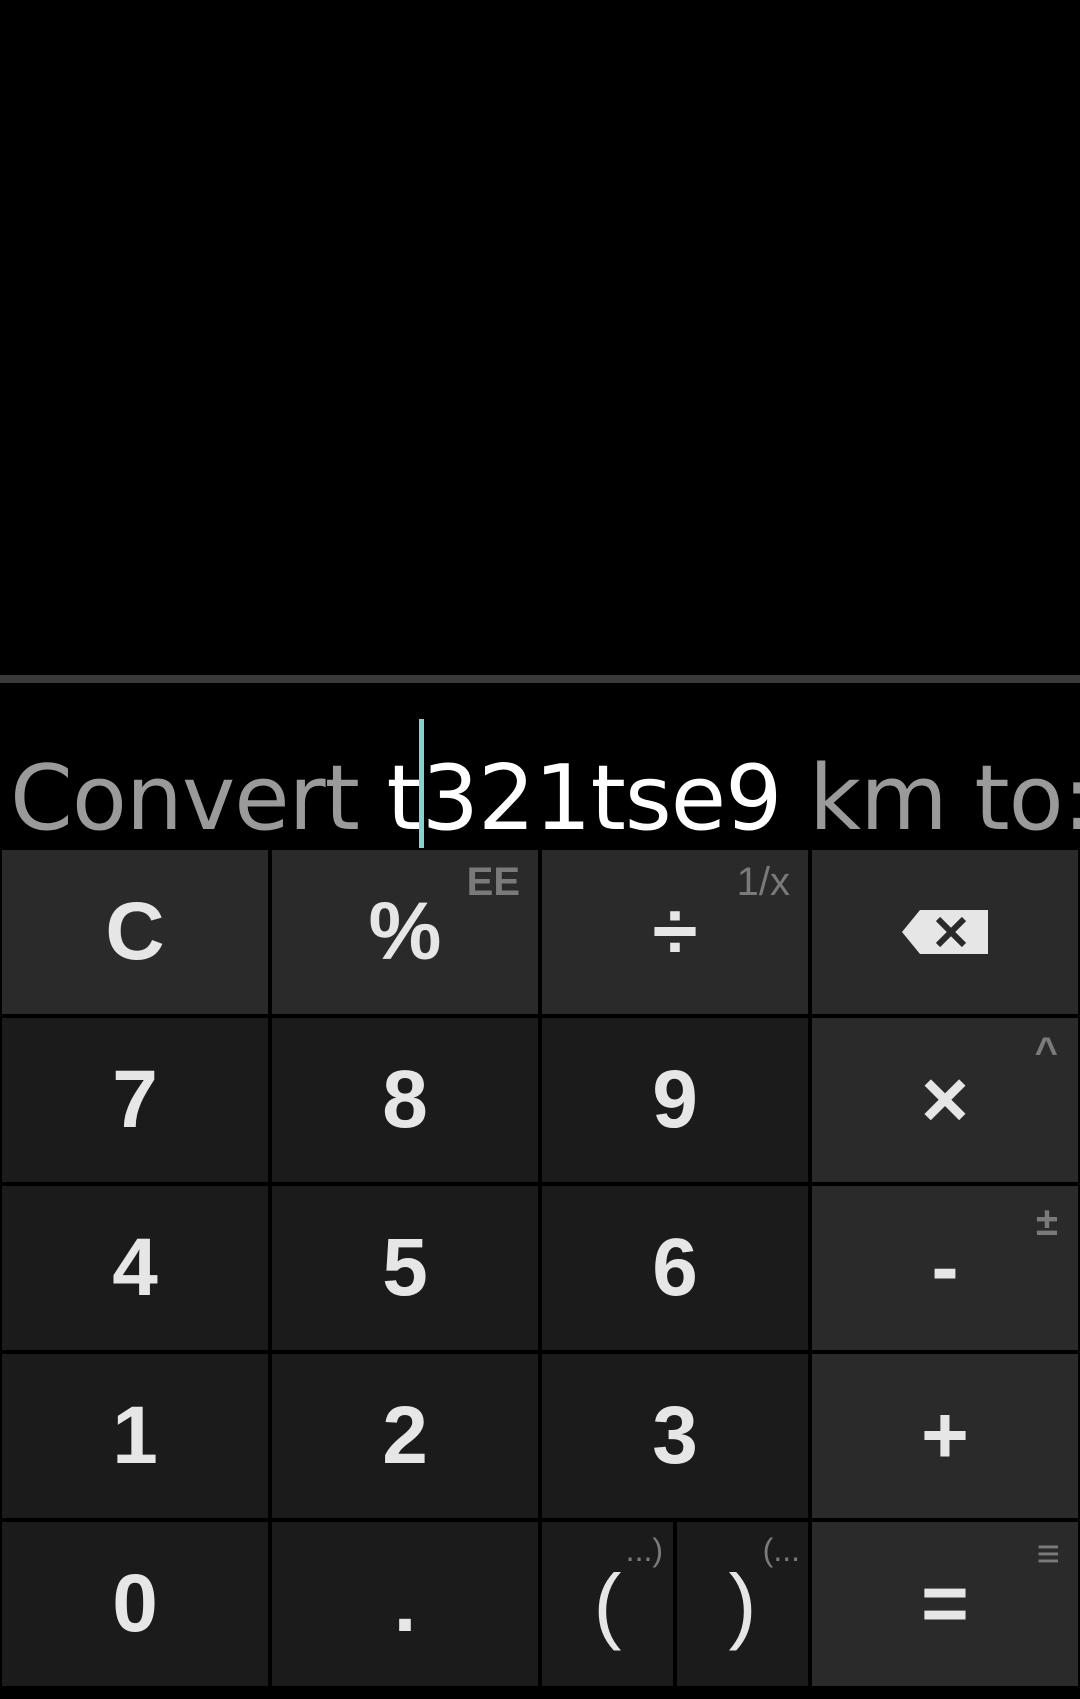 The width and height of the screenshot is (1080, 1699). I want to click on expression-suffix: km to:, so click(930, 798).